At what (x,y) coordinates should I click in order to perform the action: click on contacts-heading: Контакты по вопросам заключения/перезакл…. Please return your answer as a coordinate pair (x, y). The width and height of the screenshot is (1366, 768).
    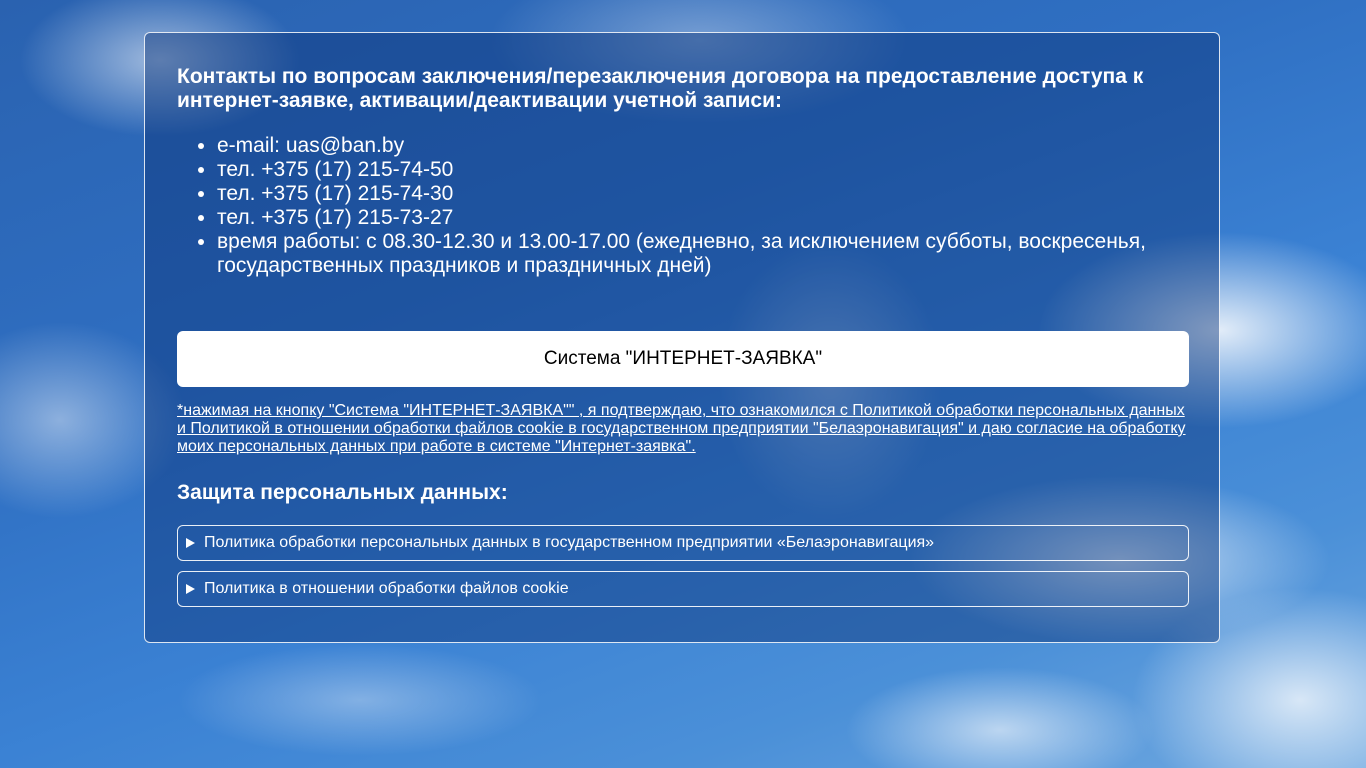
    Looking at the image, I should click on (660, 88).